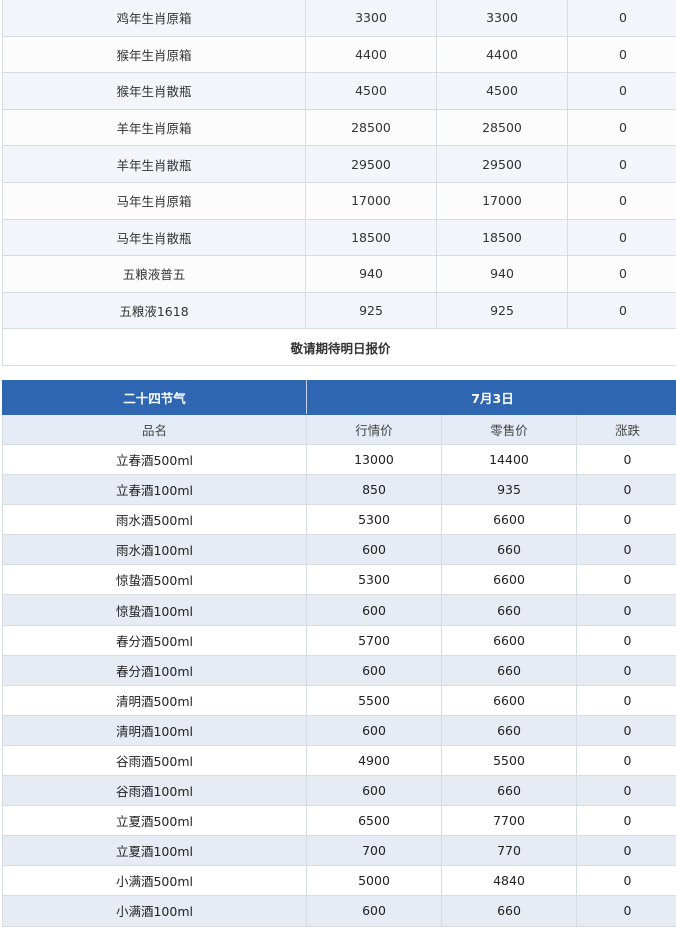  Describe the element at coordinates (626, 430) in the screenshot. I see `column-header-change: 涨跌` at that location.